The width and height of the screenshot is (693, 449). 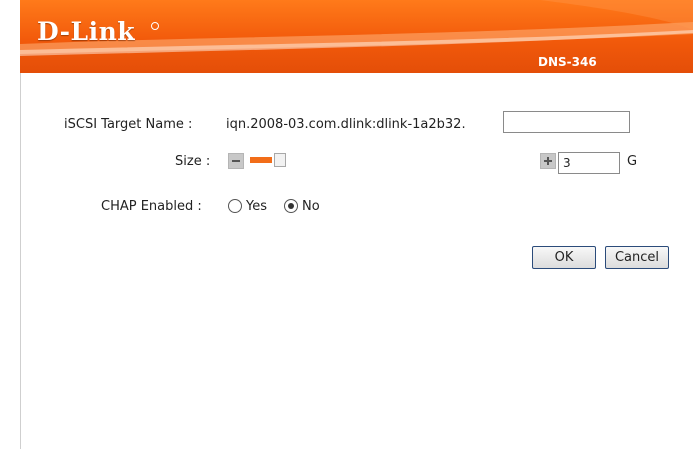 I want to click on chap-yes-label: Yes, so click(x=256, y=206).